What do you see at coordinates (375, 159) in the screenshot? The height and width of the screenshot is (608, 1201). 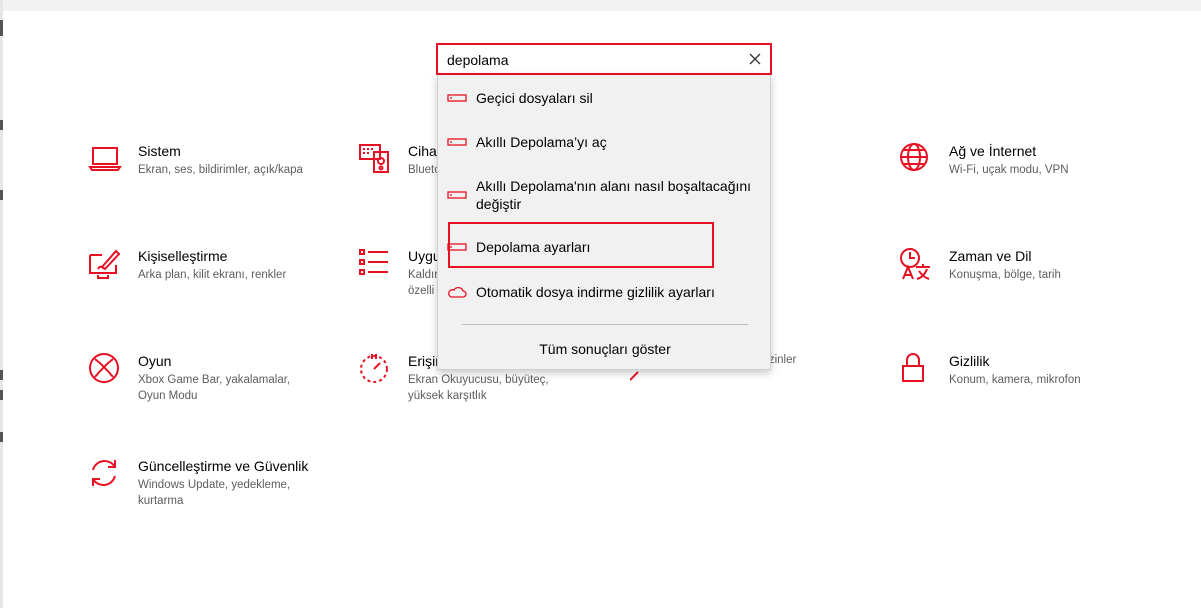 I see `keyboard-icon` at bounding box center [375, 159].